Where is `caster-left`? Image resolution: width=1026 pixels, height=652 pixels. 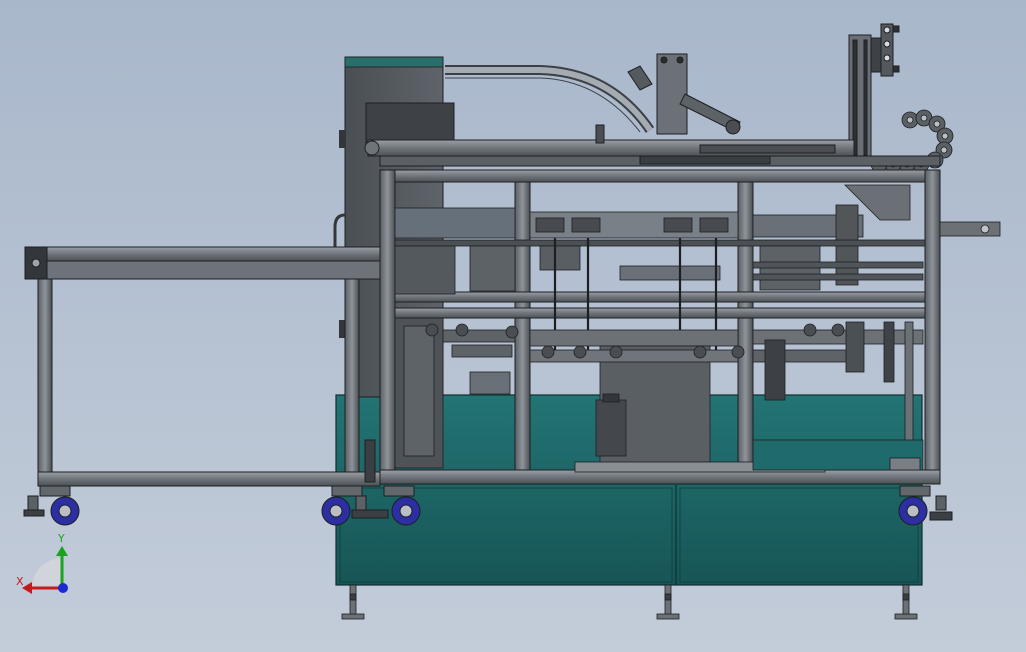 caster-left is located at coordinates (51, 505).